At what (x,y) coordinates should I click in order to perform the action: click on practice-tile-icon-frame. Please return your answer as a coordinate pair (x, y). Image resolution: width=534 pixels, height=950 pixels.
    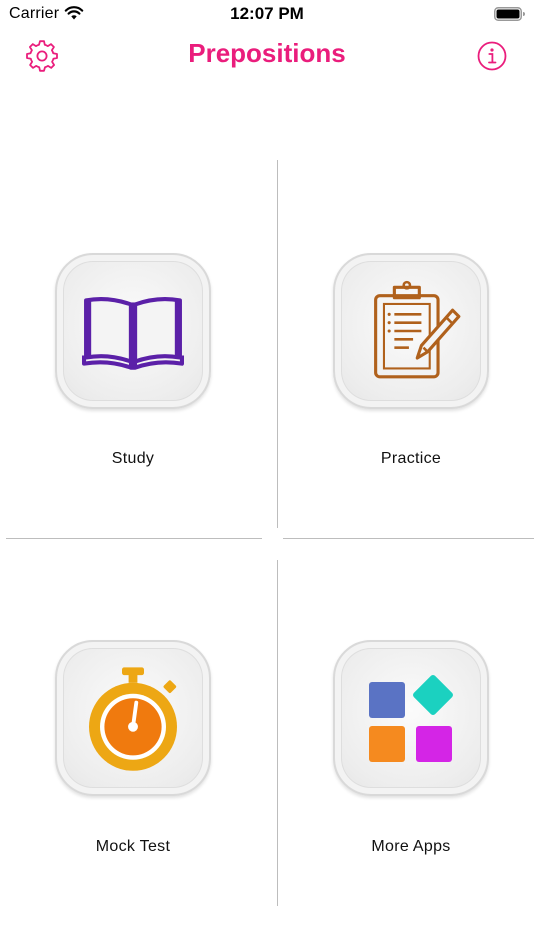
    Looking at the image, I should click on (411, 331).